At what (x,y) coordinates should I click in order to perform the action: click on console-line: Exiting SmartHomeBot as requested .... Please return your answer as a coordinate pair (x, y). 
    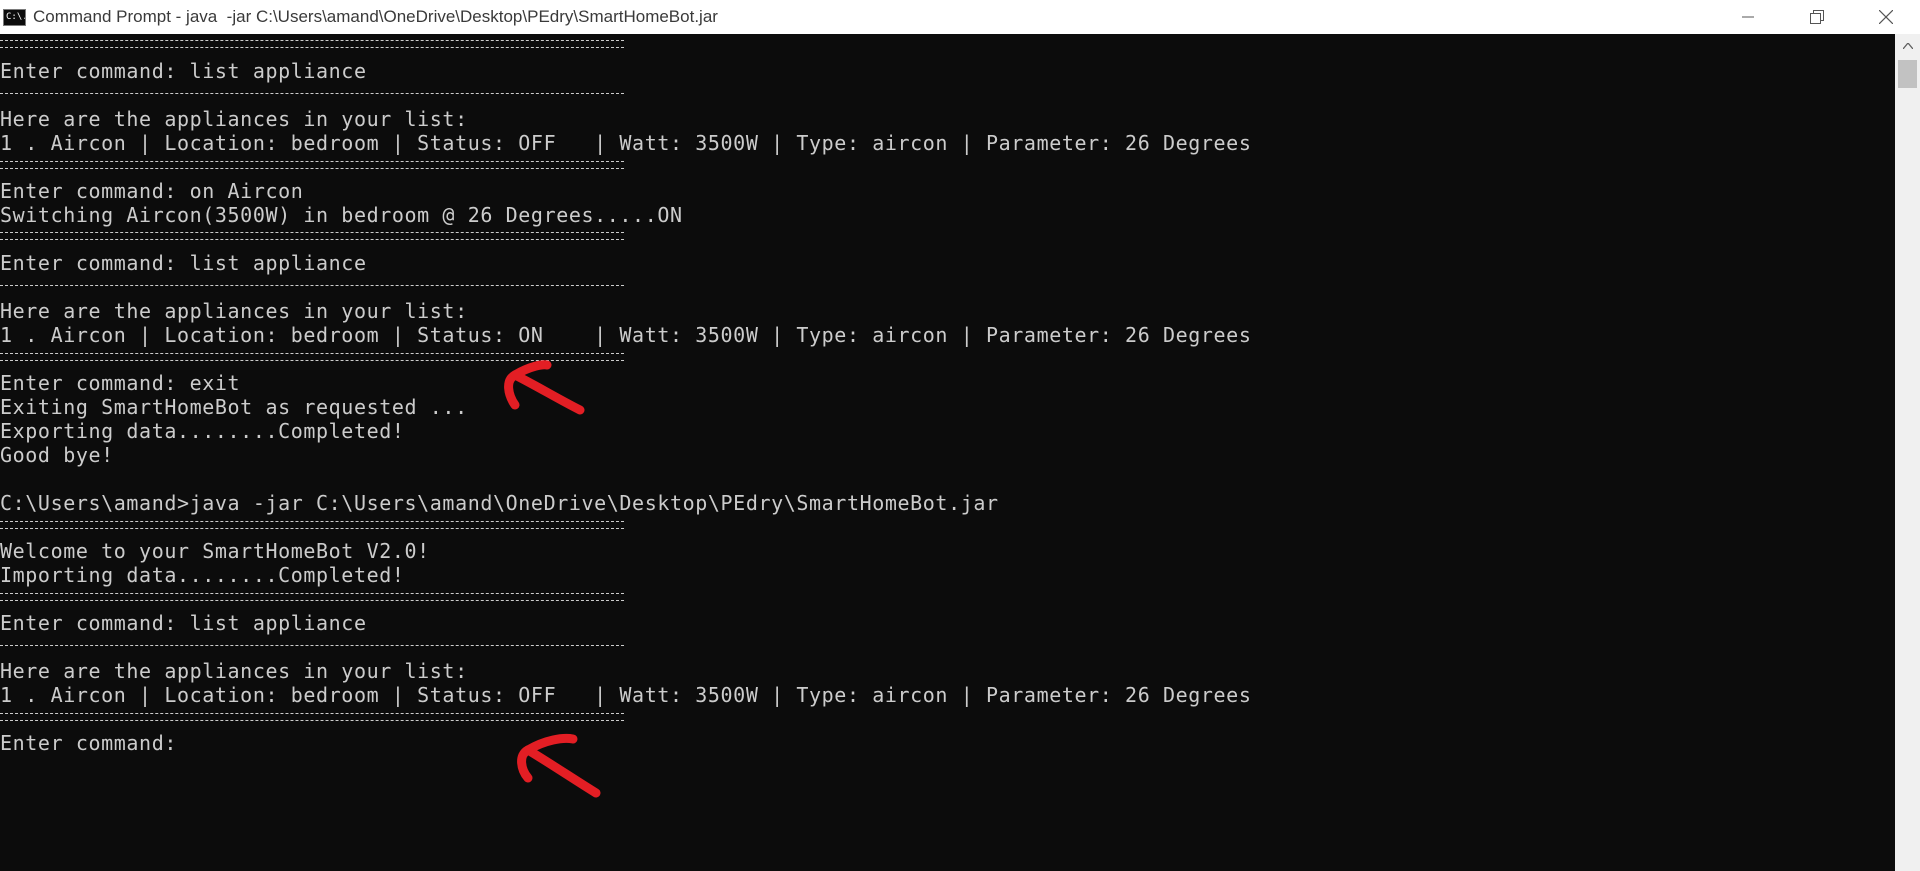
    Looking at the image, I should click on (234, 407).